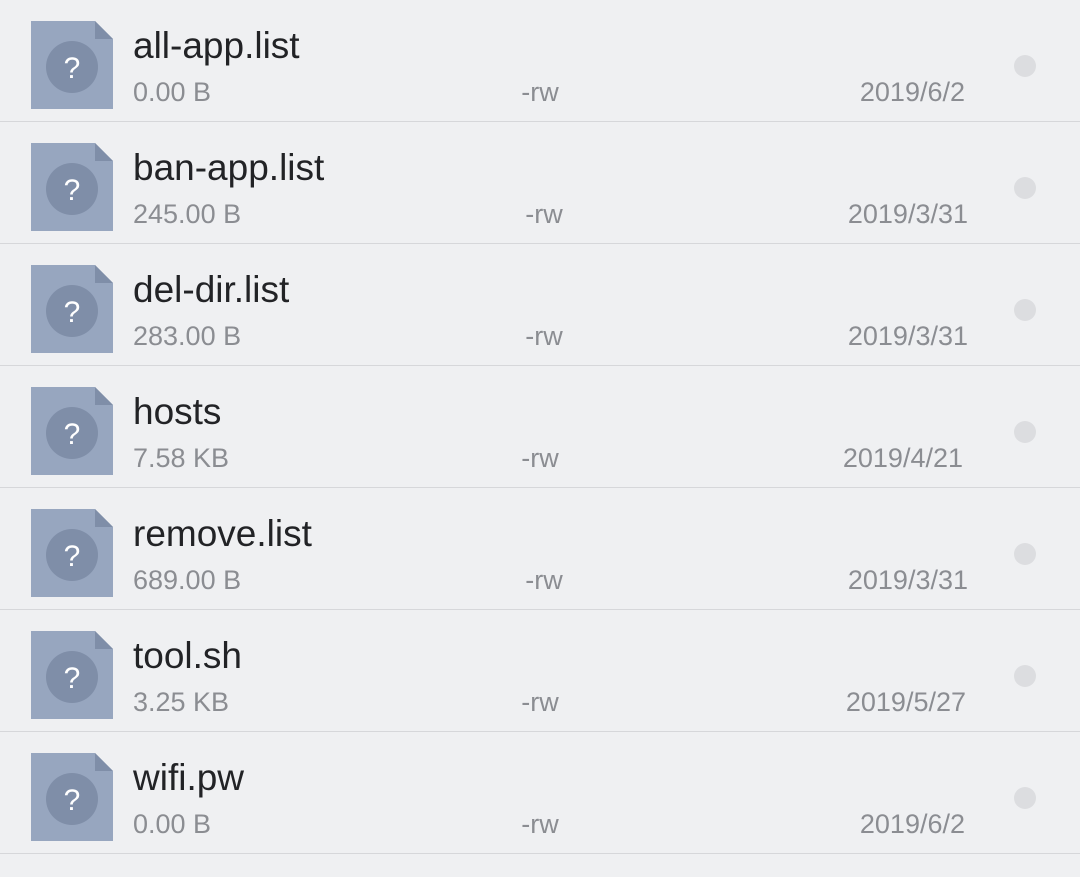 The image size is (1080, 877). I want to click on file-date: 2019/5/27, so click(905, 702).